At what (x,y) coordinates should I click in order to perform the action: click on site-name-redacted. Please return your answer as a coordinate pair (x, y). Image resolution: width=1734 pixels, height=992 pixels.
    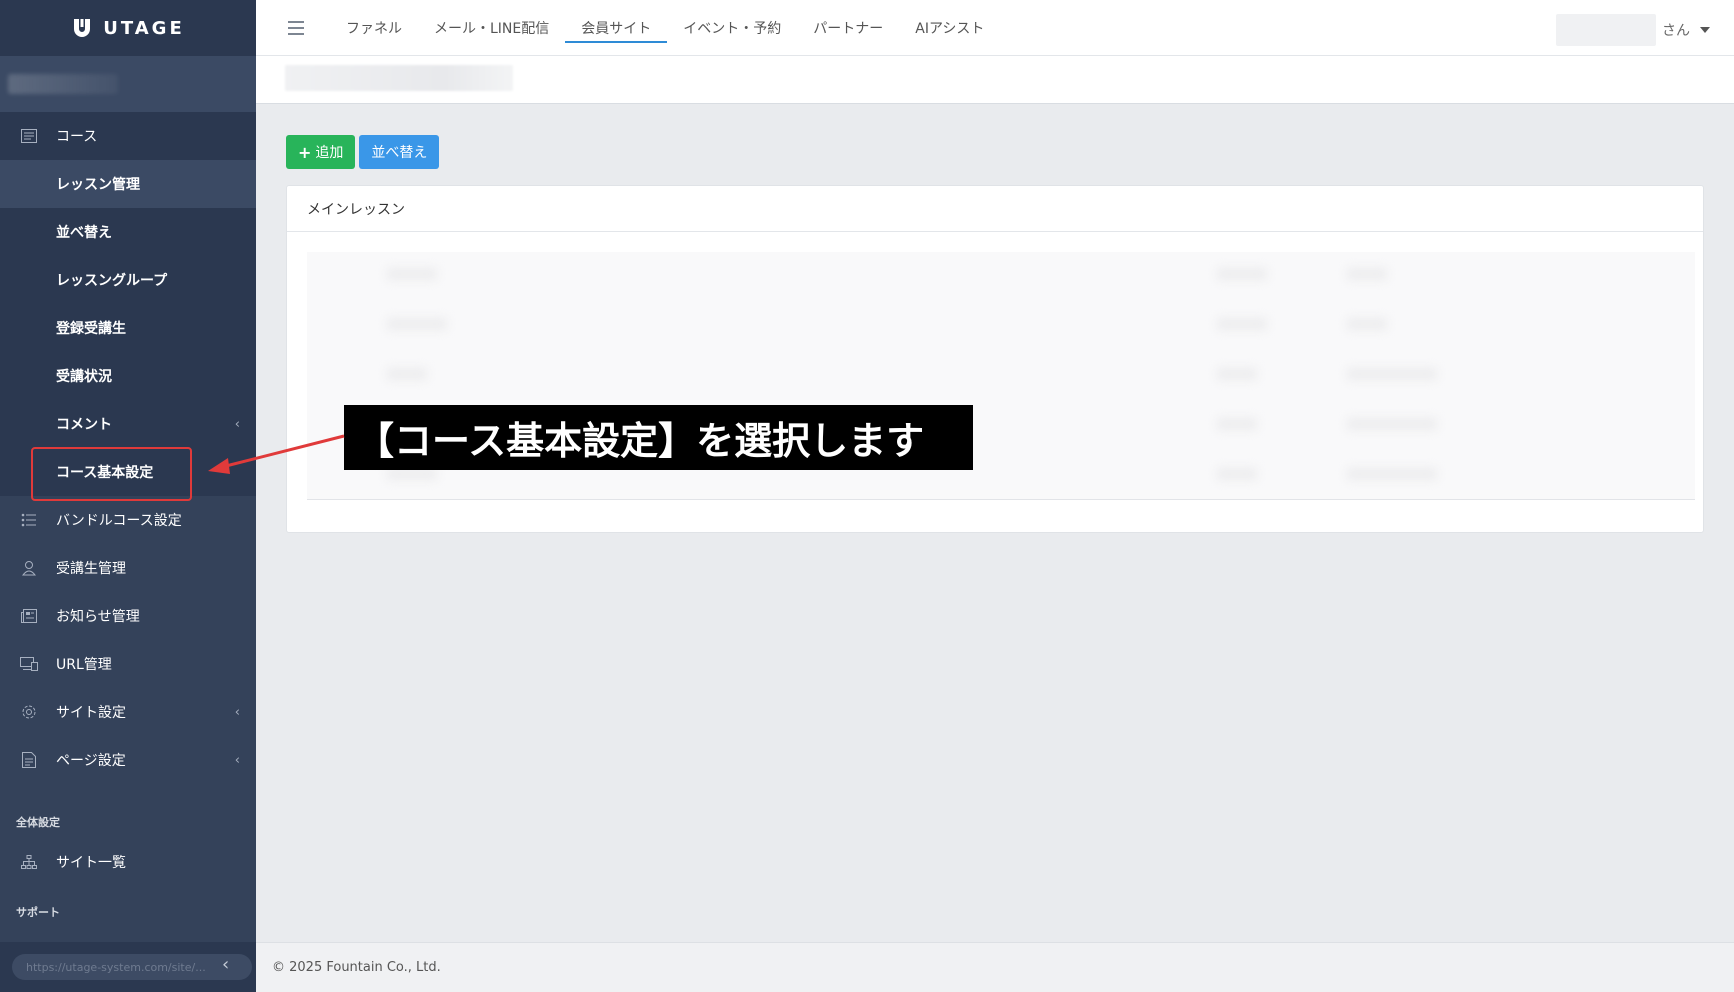
    Looking at the image, I should click on (63, 84).